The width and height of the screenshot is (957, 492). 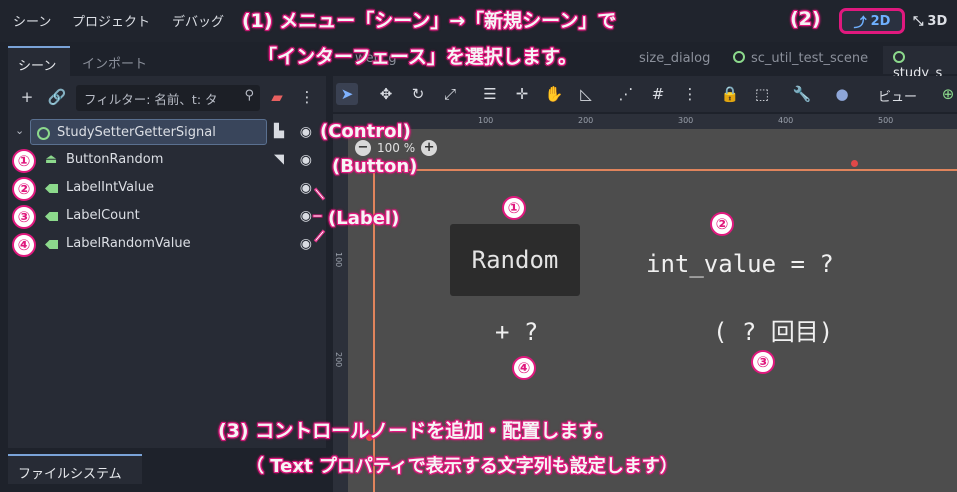 I want to click on annotation-button: (Button), so click(x=375, y=166).